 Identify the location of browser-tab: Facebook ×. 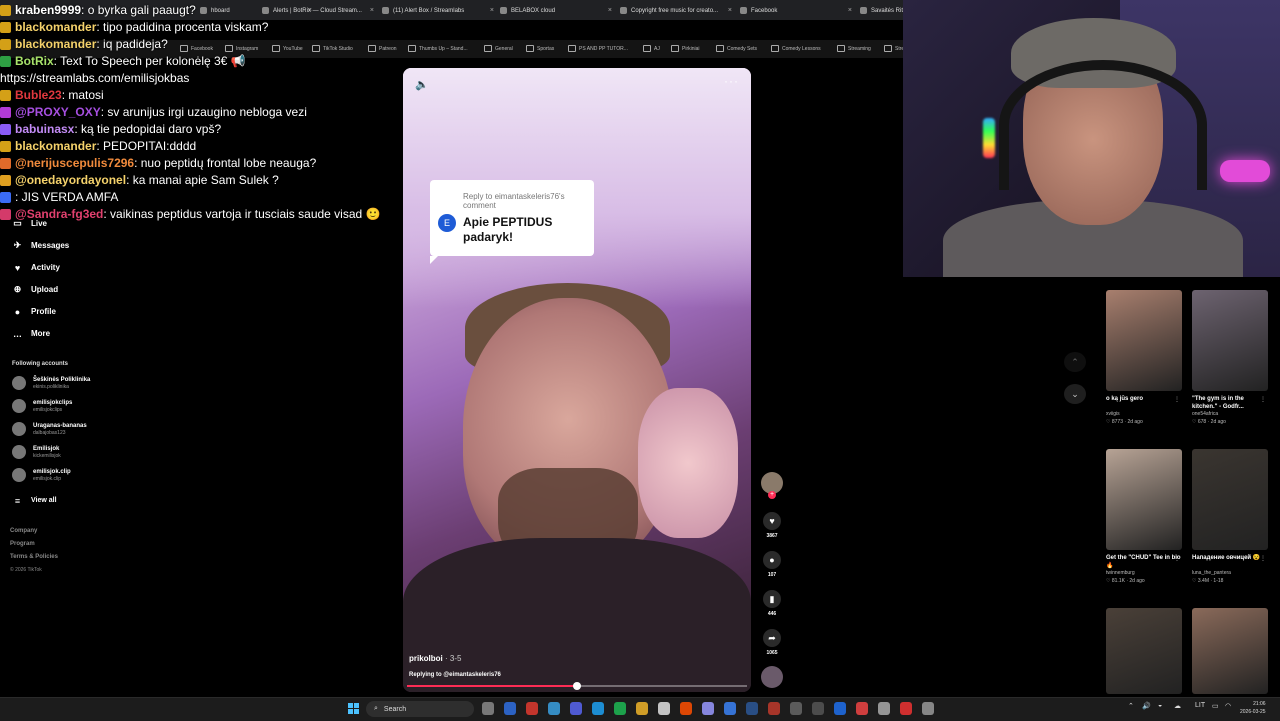
(796, 10).